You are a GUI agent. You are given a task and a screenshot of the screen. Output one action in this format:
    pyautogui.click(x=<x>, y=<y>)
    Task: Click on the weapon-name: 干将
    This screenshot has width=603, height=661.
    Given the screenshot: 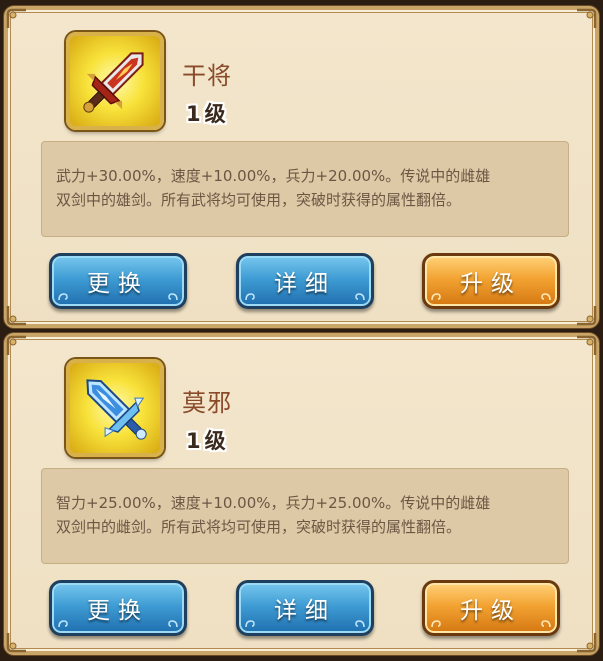 What is the action you would take?
    pyautogui.click(x=207, y=76)
    